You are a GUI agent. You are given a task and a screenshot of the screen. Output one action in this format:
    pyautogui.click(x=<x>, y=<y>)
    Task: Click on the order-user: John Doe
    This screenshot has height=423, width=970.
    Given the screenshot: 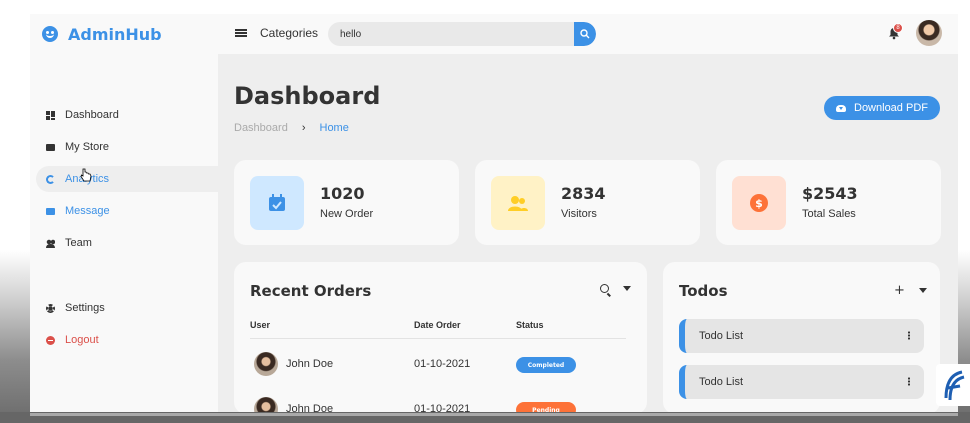 What is the action you would take?
    pyautogui.click(x=310, y=364)
    